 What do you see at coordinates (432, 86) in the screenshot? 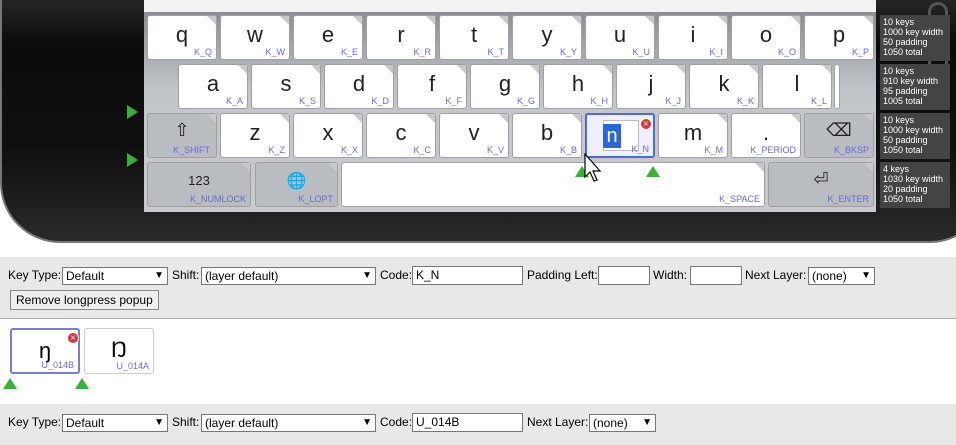
I see `key-f: f K_F` at bounding box center [432, 86].